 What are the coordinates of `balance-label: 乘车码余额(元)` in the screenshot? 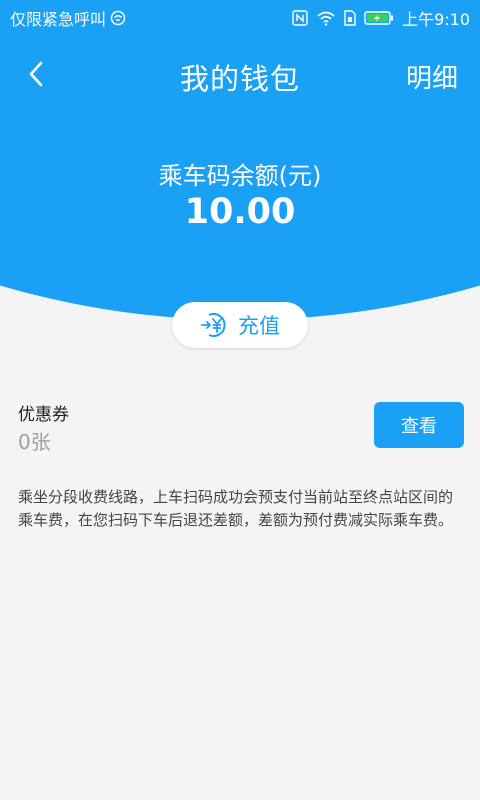 It's located at (240, 176).